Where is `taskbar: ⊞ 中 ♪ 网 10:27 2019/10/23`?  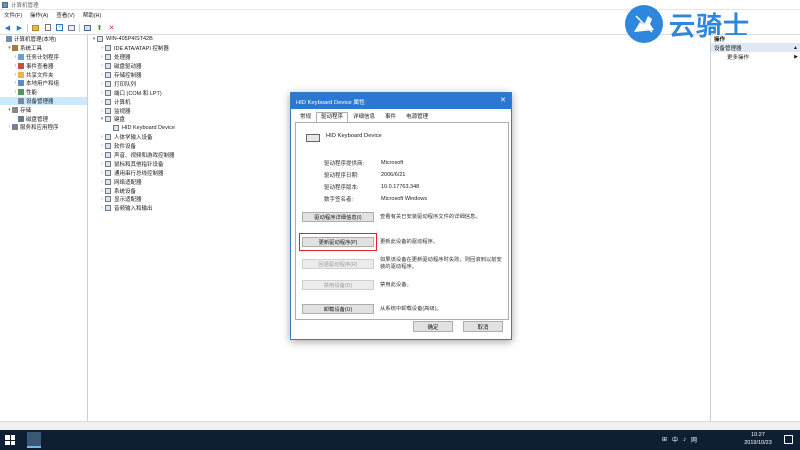 taskbar: ⊞ 中 ♪ 网 10:27 2019/10/23 is located at coordinates (400, 440).